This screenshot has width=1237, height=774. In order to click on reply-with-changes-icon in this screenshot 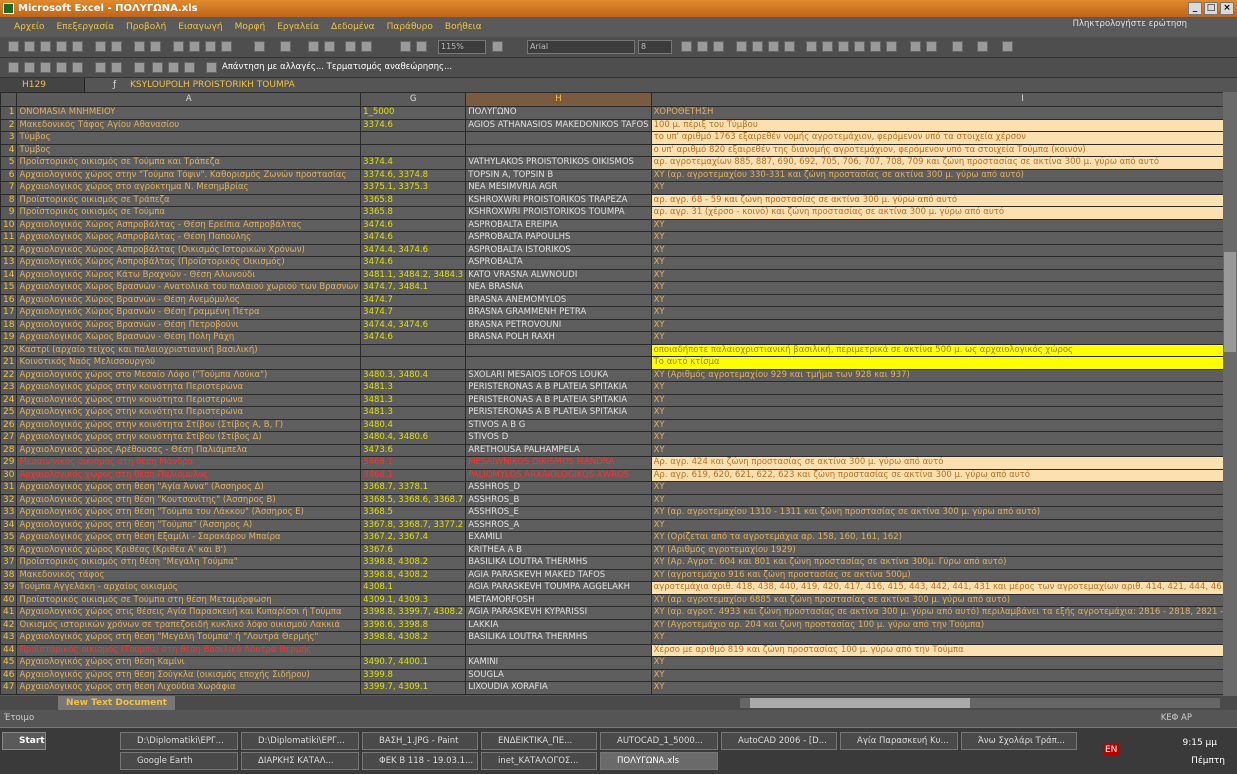, I will do `click(211, 67)`.